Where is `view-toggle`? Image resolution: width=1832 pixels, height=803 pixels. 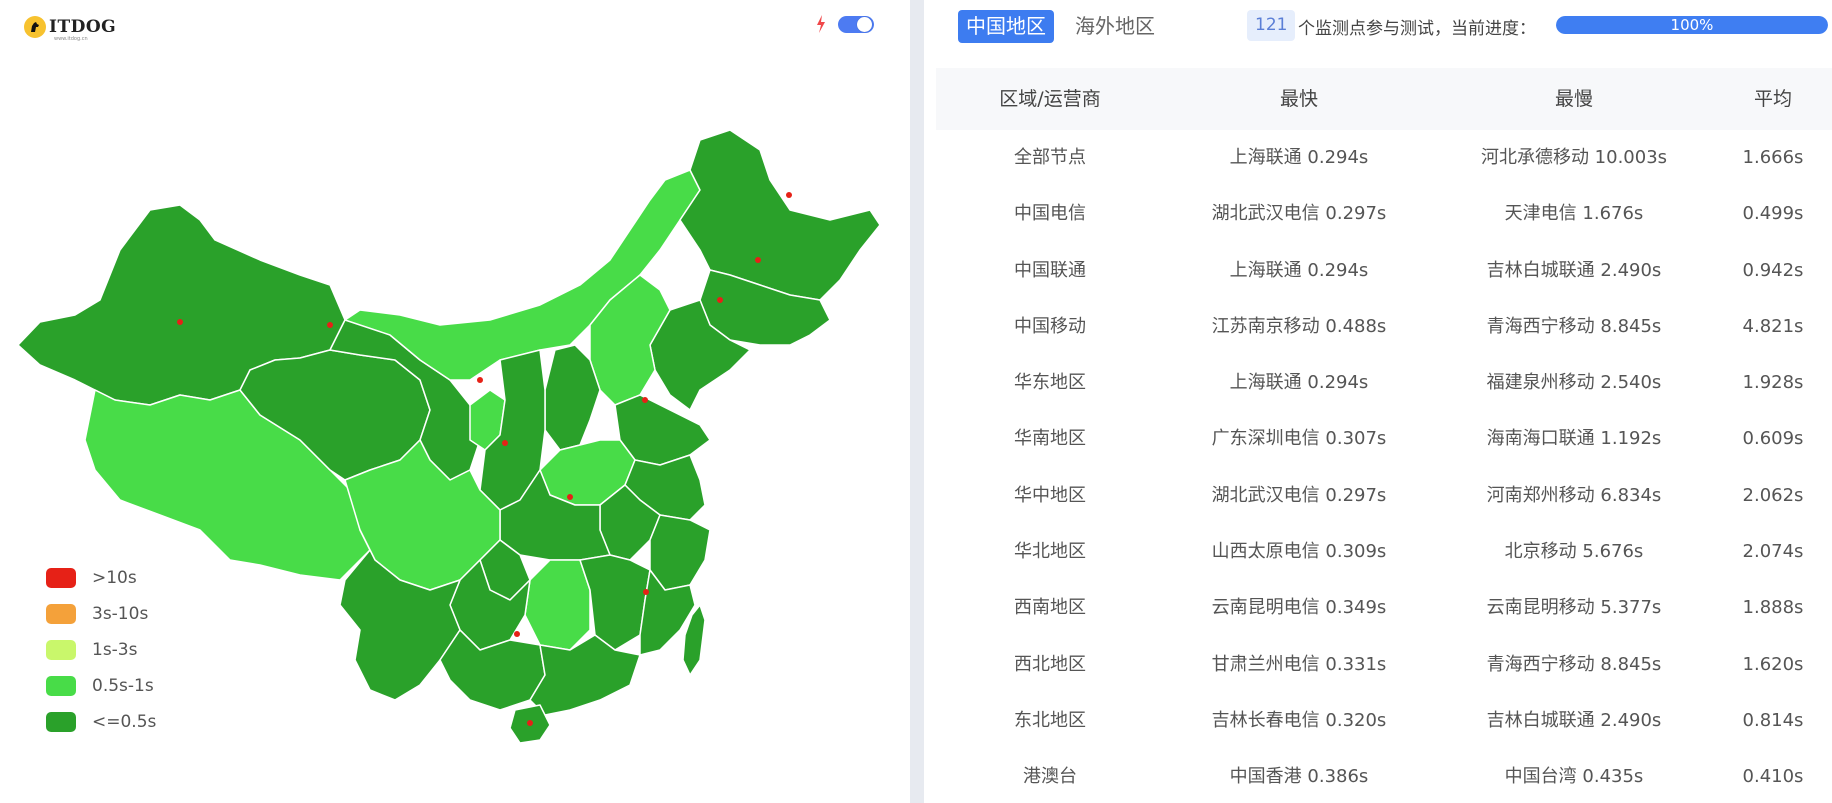
view-toggle is located at coordinates (856, 24).